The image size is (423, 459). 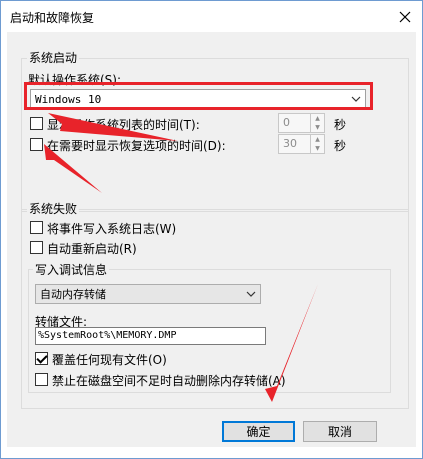 I want to click on show-os-list-label: 显示操作系统列表的时间(T):, so click(x=123, y=125).